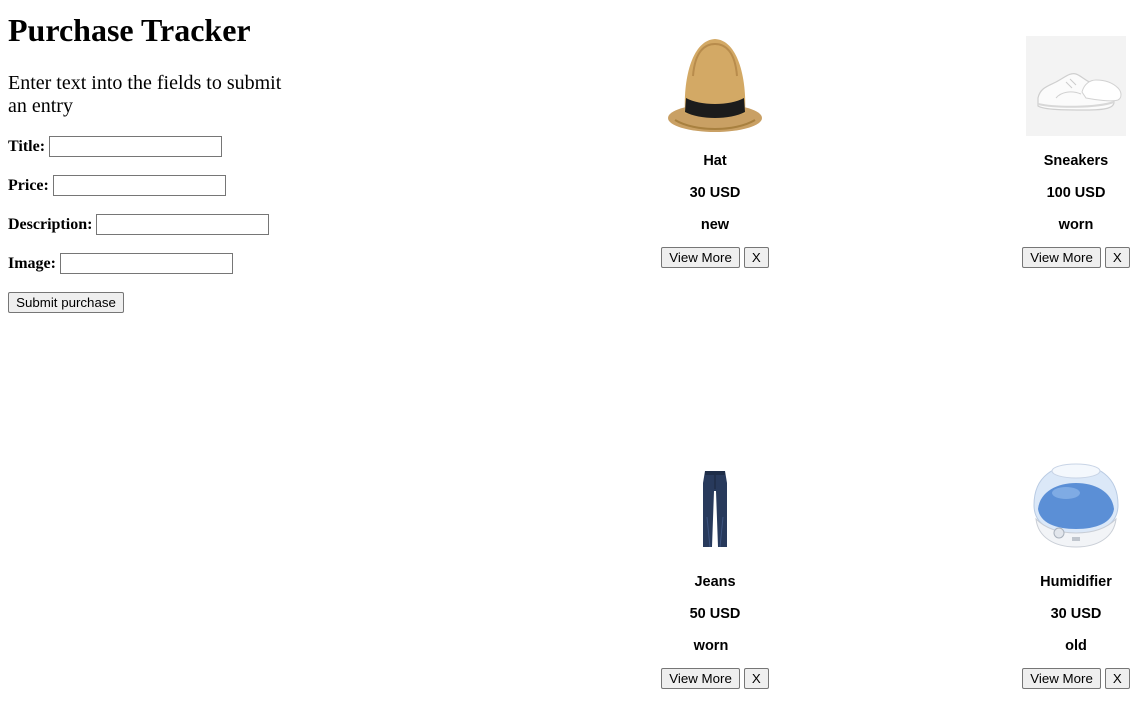  What do you see at coordinates (715, 582) in the screenshot?
I see `product-title: Jeans` at bounding box center [715, 582].